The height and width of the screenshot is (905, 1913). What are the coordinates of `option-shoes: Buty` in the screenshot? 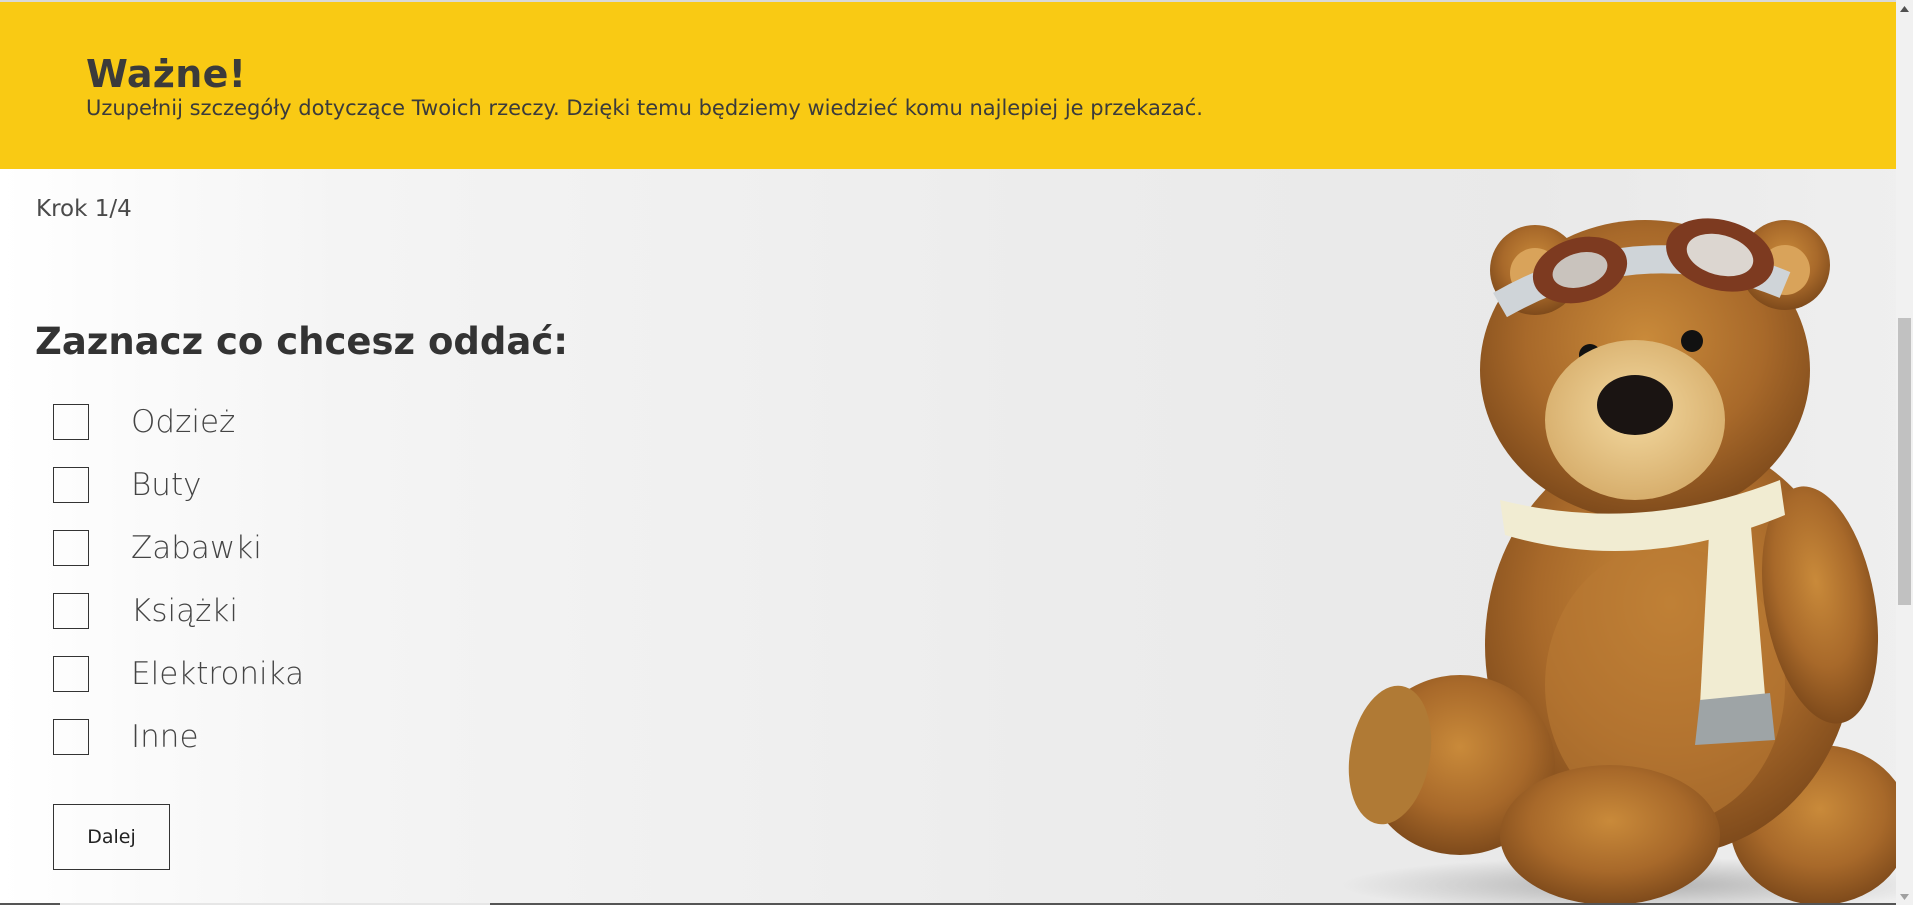 It's located at (178, 485).